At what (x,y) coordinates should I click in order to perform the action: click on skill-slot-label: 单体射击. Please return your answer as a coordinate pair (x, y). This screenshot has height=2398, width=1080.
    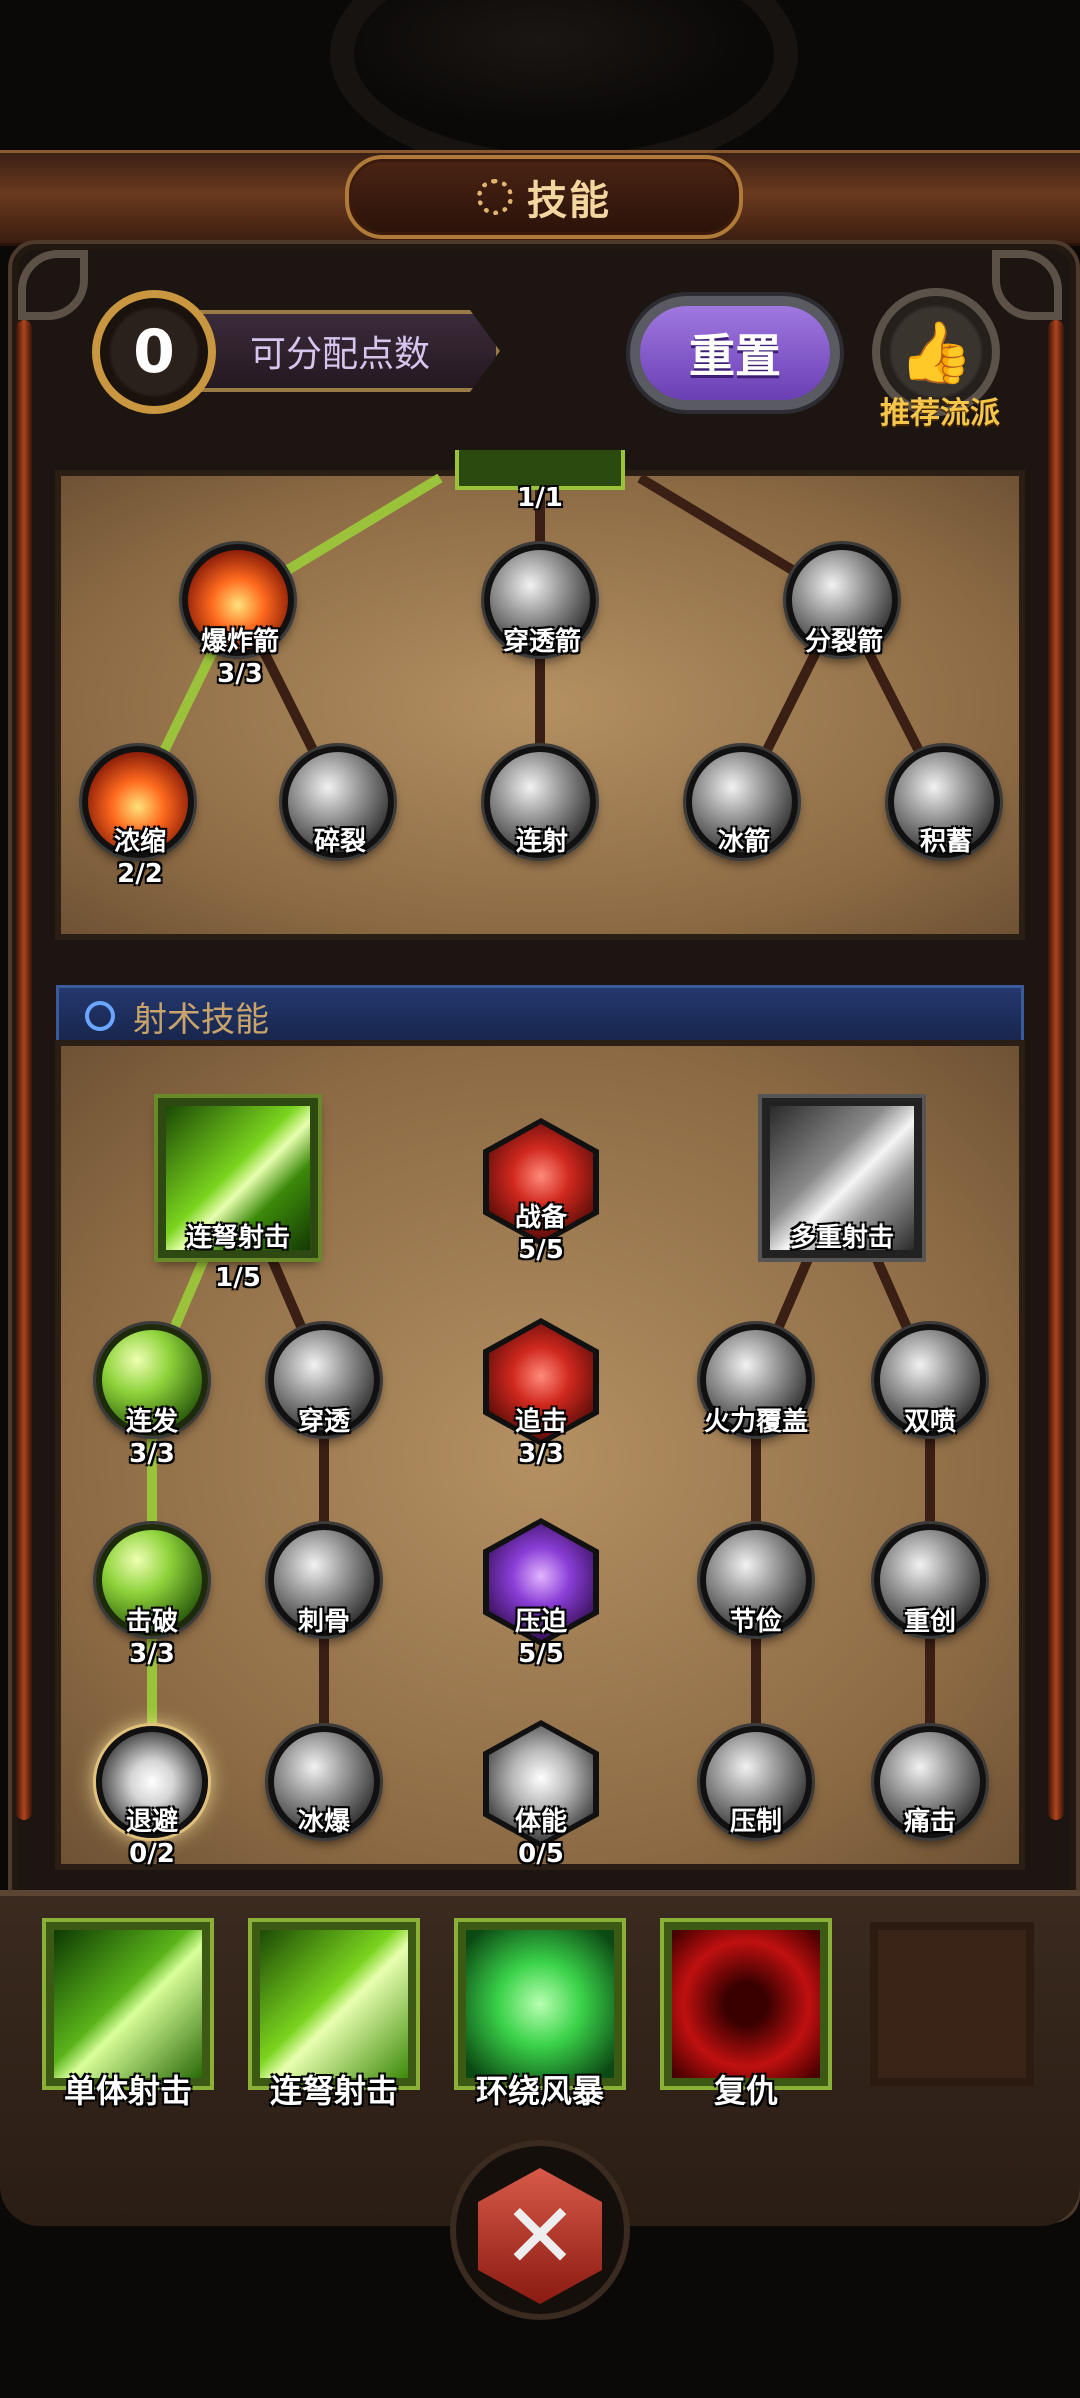
    Looking at the image, I should click on (127, 2091).